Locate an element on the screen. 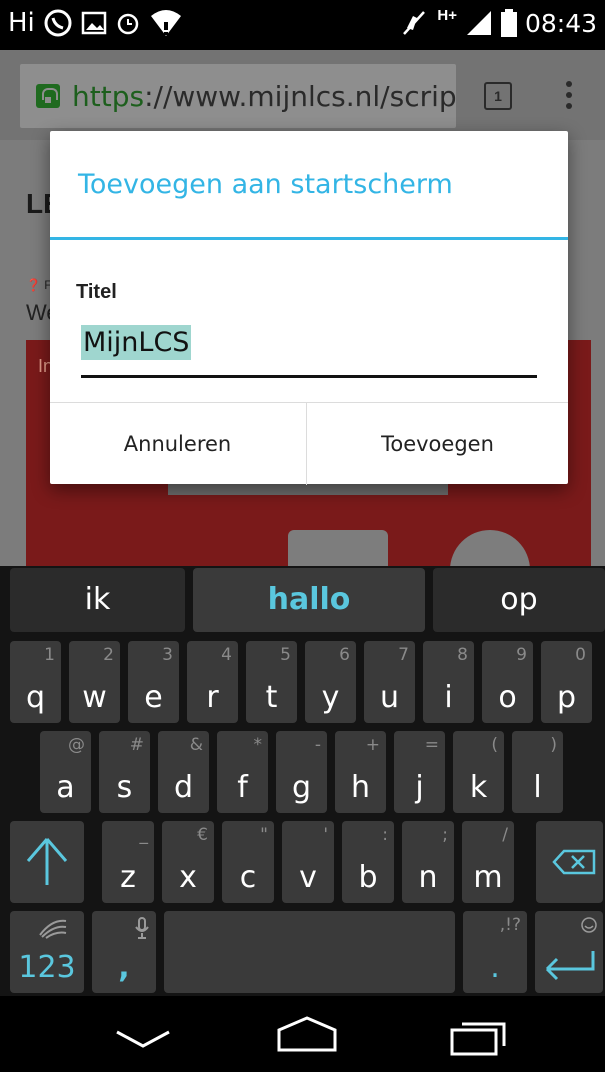  key-label: a is located at coordinates (65, 787).